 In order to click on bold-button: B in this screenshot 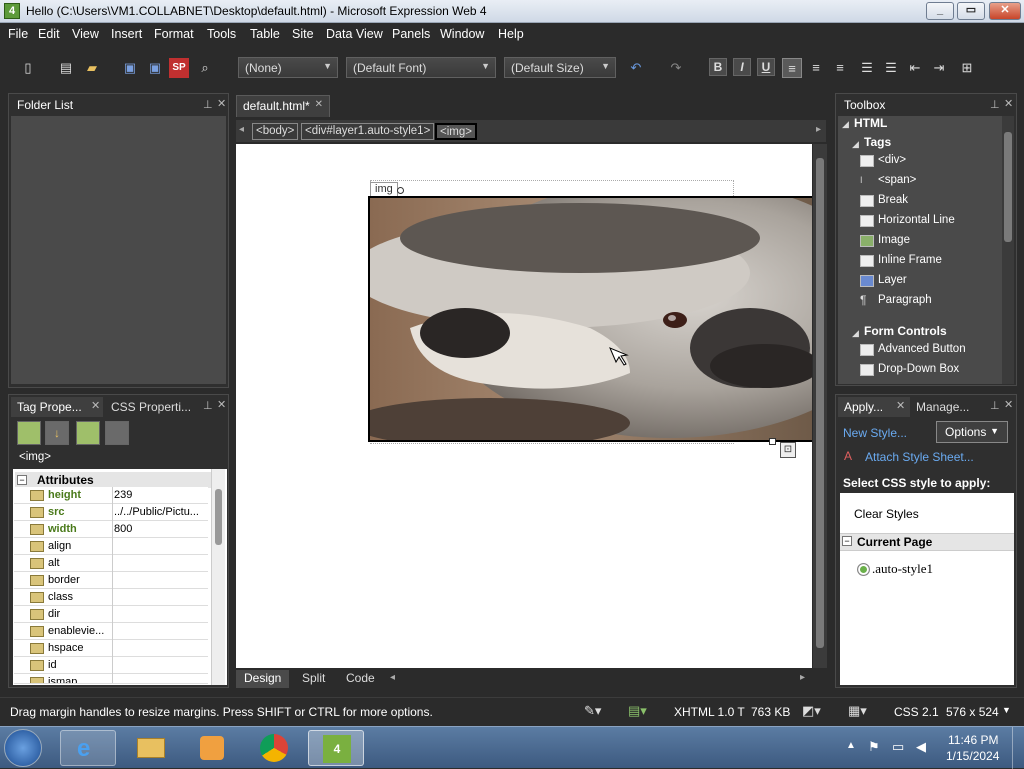, I will do `click(718, 67)`.